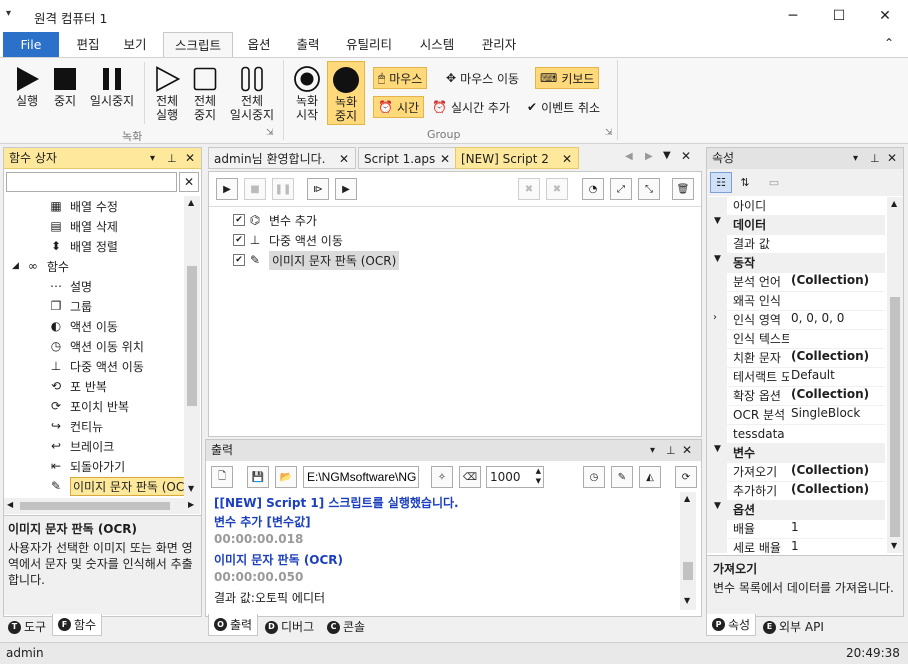 Image resolution: width=908 pixels, height=664 pixels. Describe the element at coordinates (70, 306) in the screenshot. I see `function-tree-item: ❐ 그룹` at that location.